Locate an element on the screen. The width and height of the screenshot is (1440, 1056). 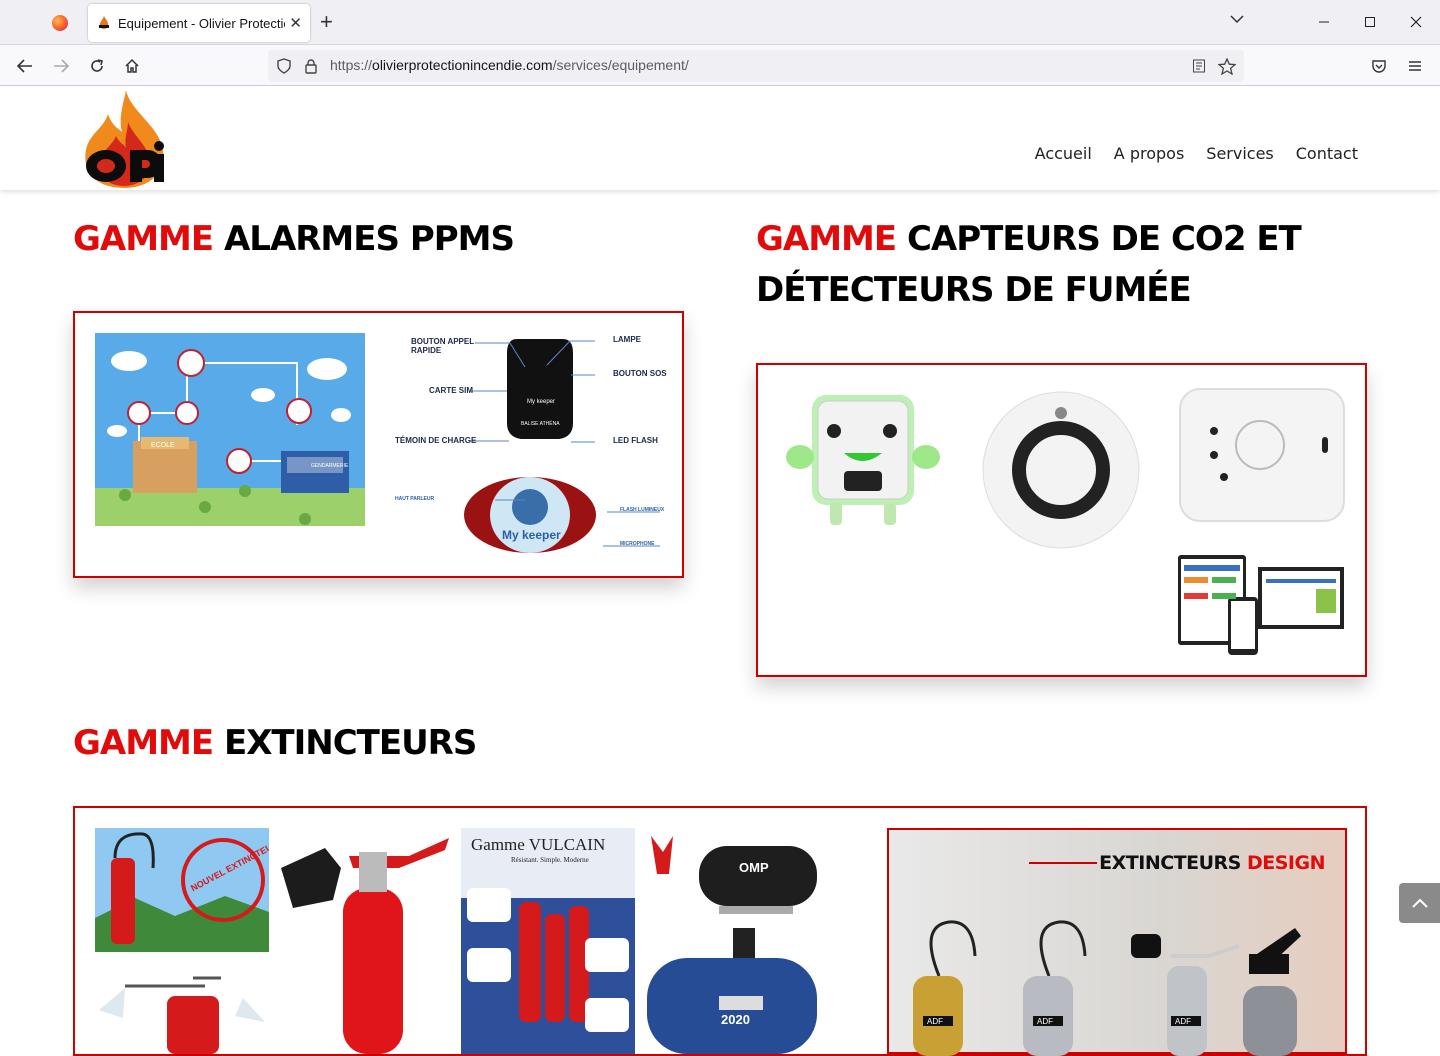
adf-label-3: ADF is located at coordinates (1183, 1021).